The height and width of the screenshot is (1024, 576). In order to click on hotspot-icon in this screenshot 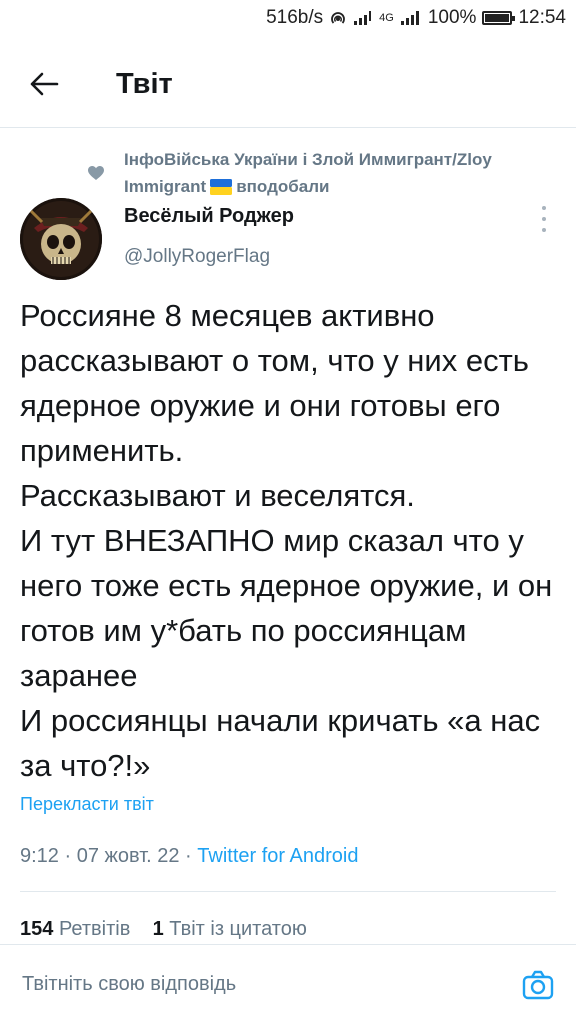, I will do `click(338, 18)`.